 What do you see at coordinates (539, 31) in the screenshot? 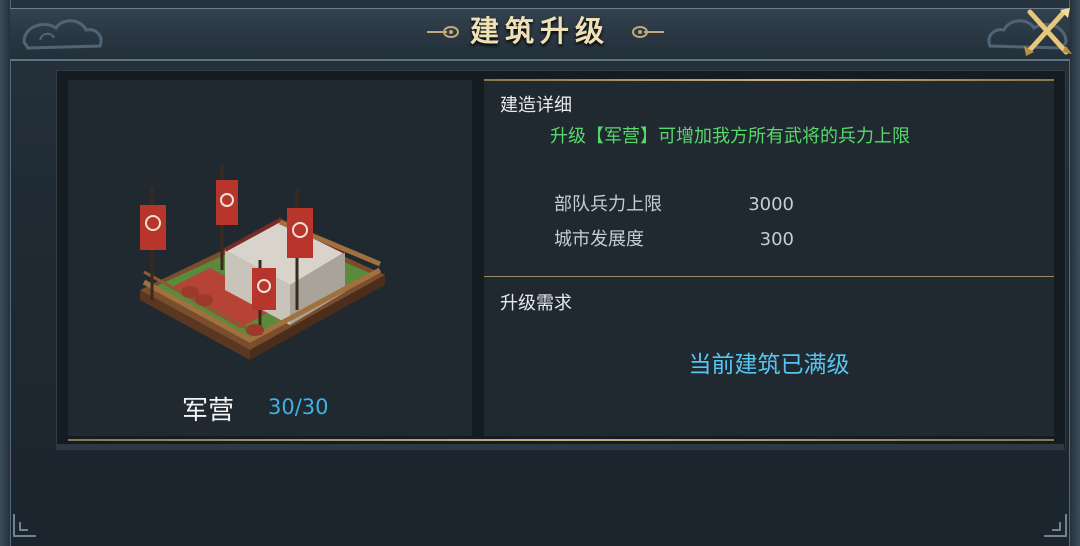
I see `window-title: 建筑升级` at bounding box center [539, 31].